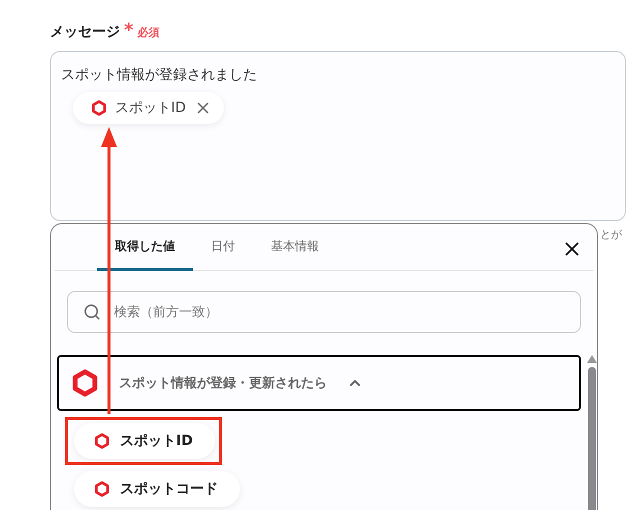 Image resolution: width=626 pixels, height=510 pixels. I want to click on message-text: スポット情報が登録されました, so click(159, 75).